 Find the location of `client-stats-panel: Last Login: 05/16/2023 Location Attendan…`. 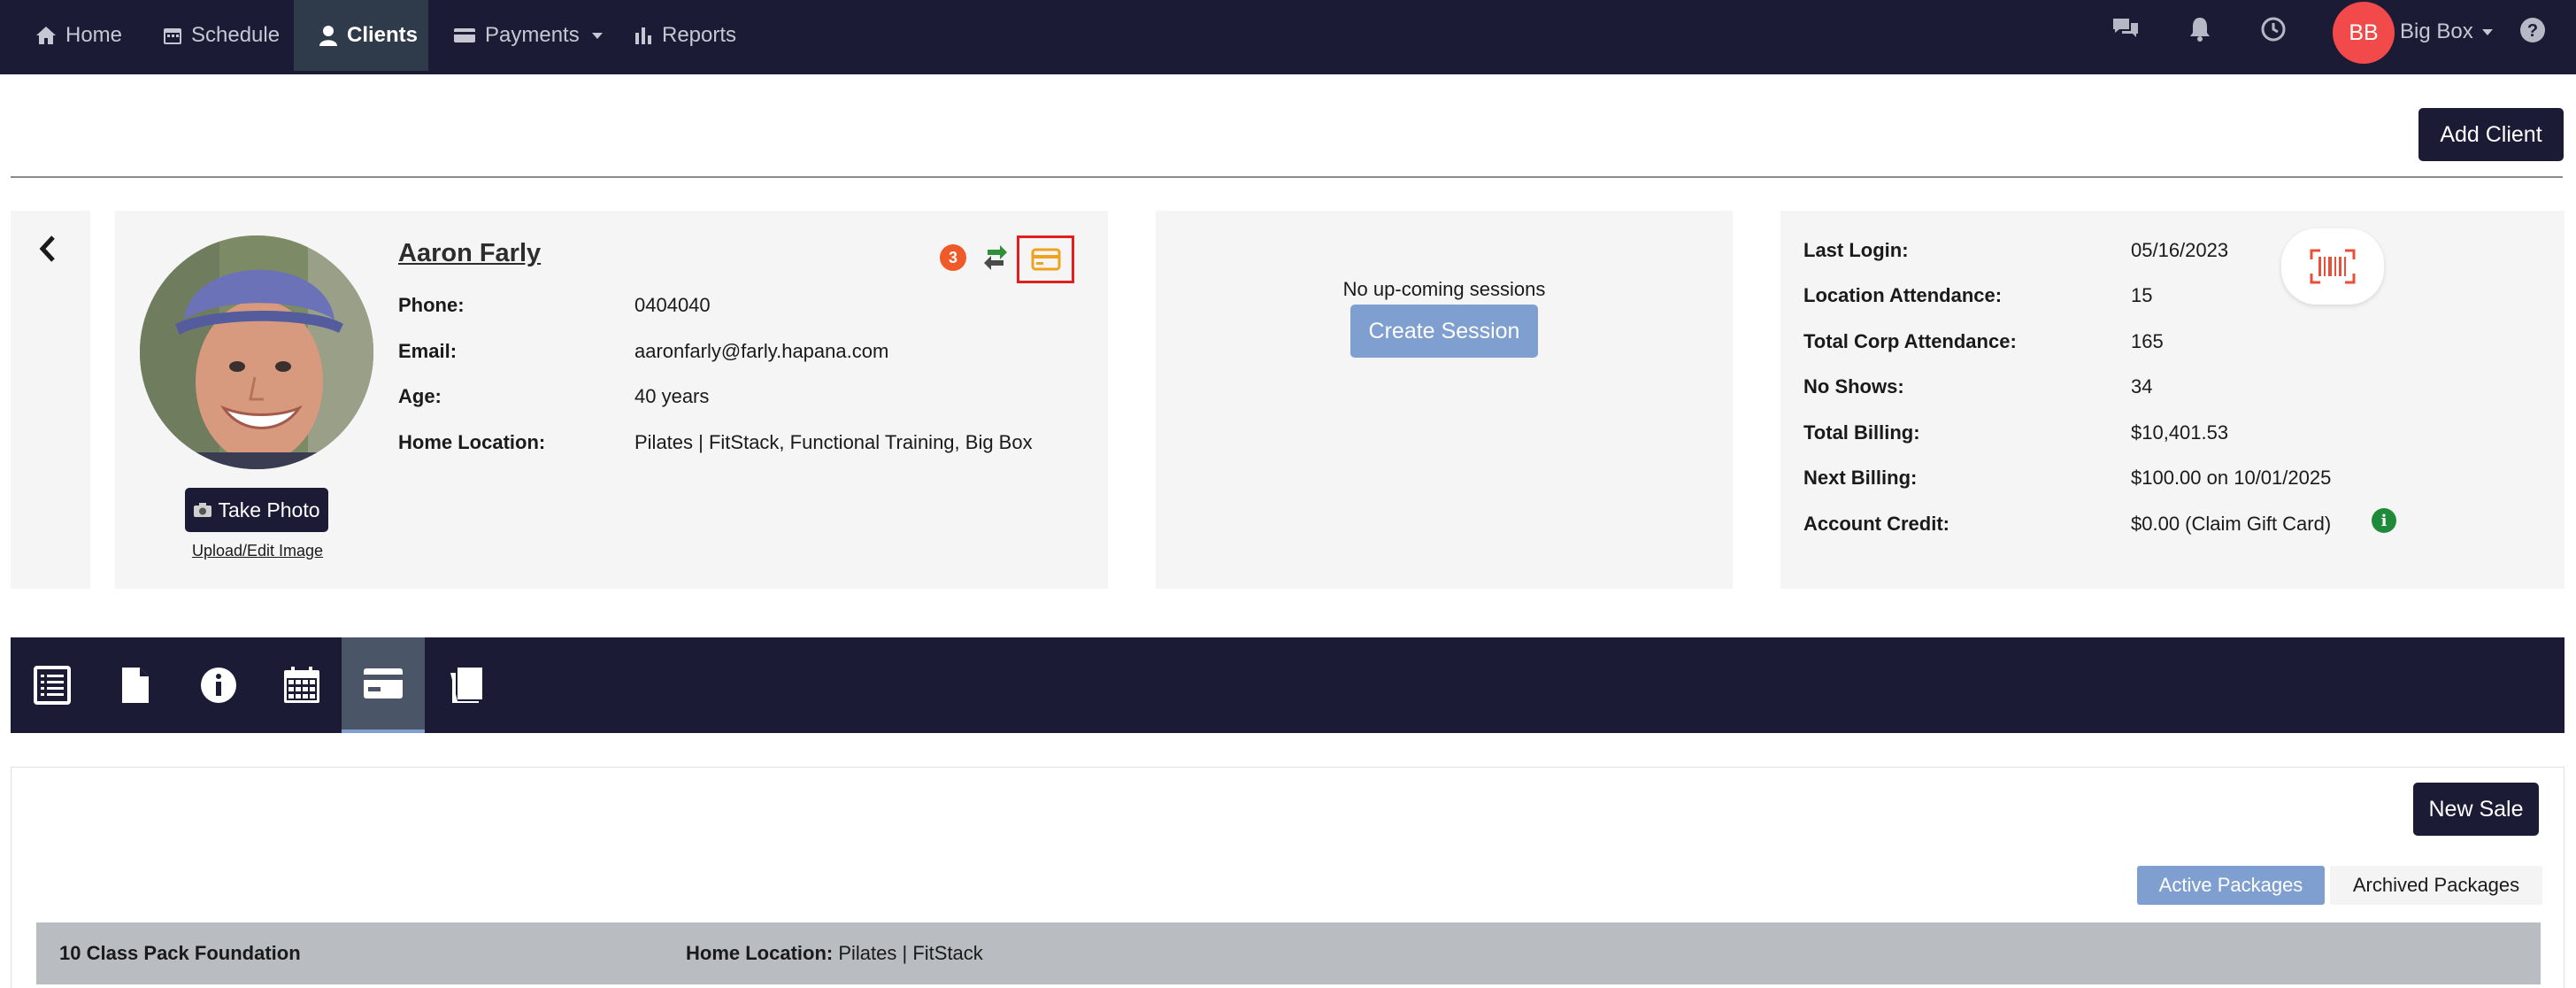

client-stats-panel: Last Login: 05/16/2023 Location Attendan… is located at coordinates (2172, 400).